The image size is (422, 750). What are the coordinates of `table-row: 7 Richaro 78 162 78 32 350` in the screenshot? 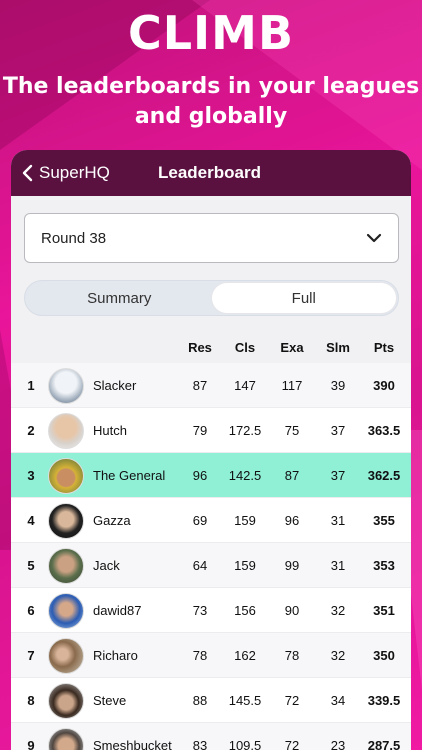 It's located at (211, 655).